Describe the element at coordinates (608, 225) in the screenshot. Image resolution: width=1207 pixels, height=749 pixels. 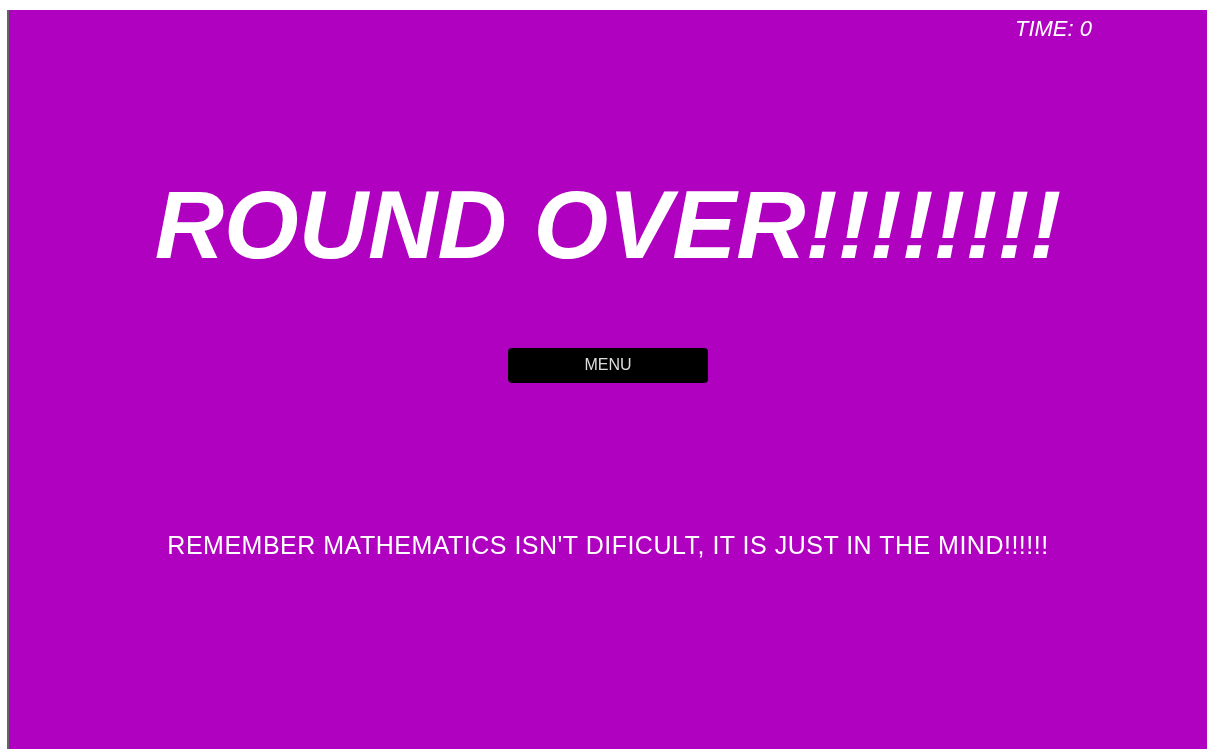
I see `round-over-title: ROUND OVER!!!!!!!!` at that location.